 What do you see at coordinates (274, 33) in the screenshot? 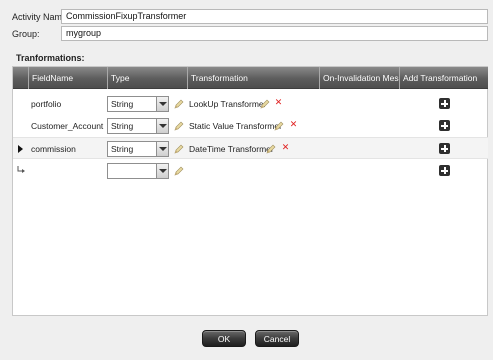
I see `group-input: mygroup` at bounding box center [274, 33].